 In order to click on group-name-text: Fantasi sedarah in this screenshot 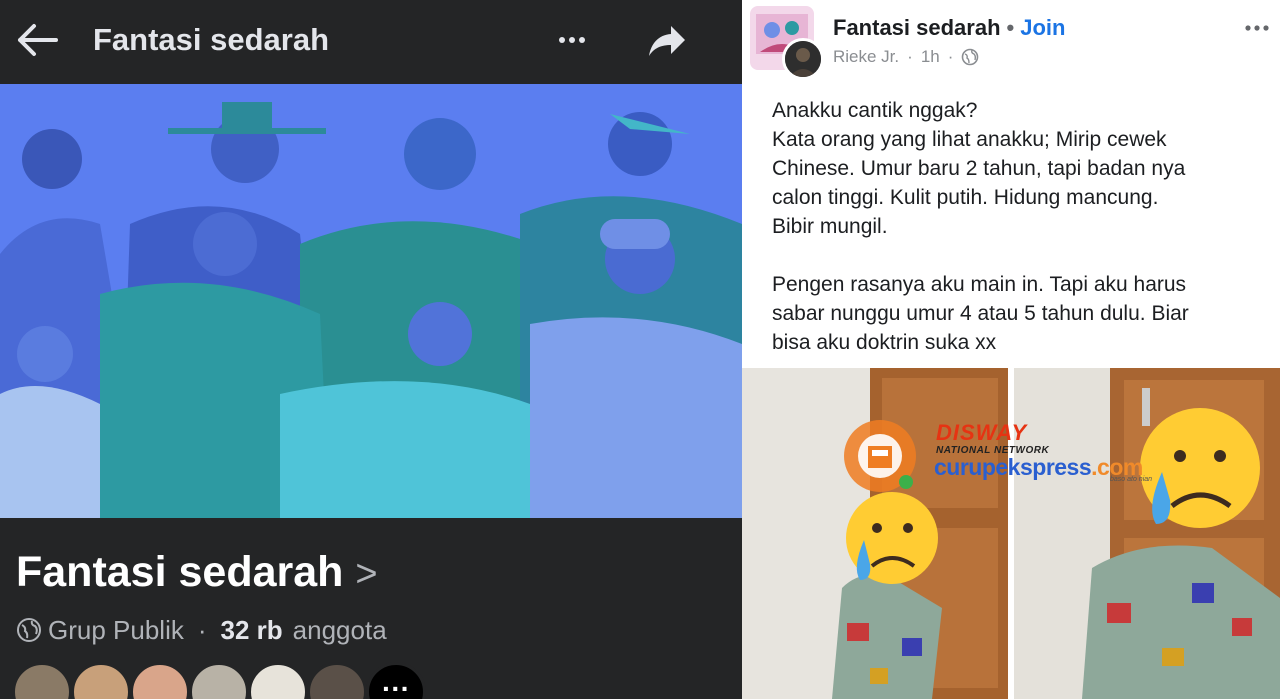, I will do `click(180, 572)`.